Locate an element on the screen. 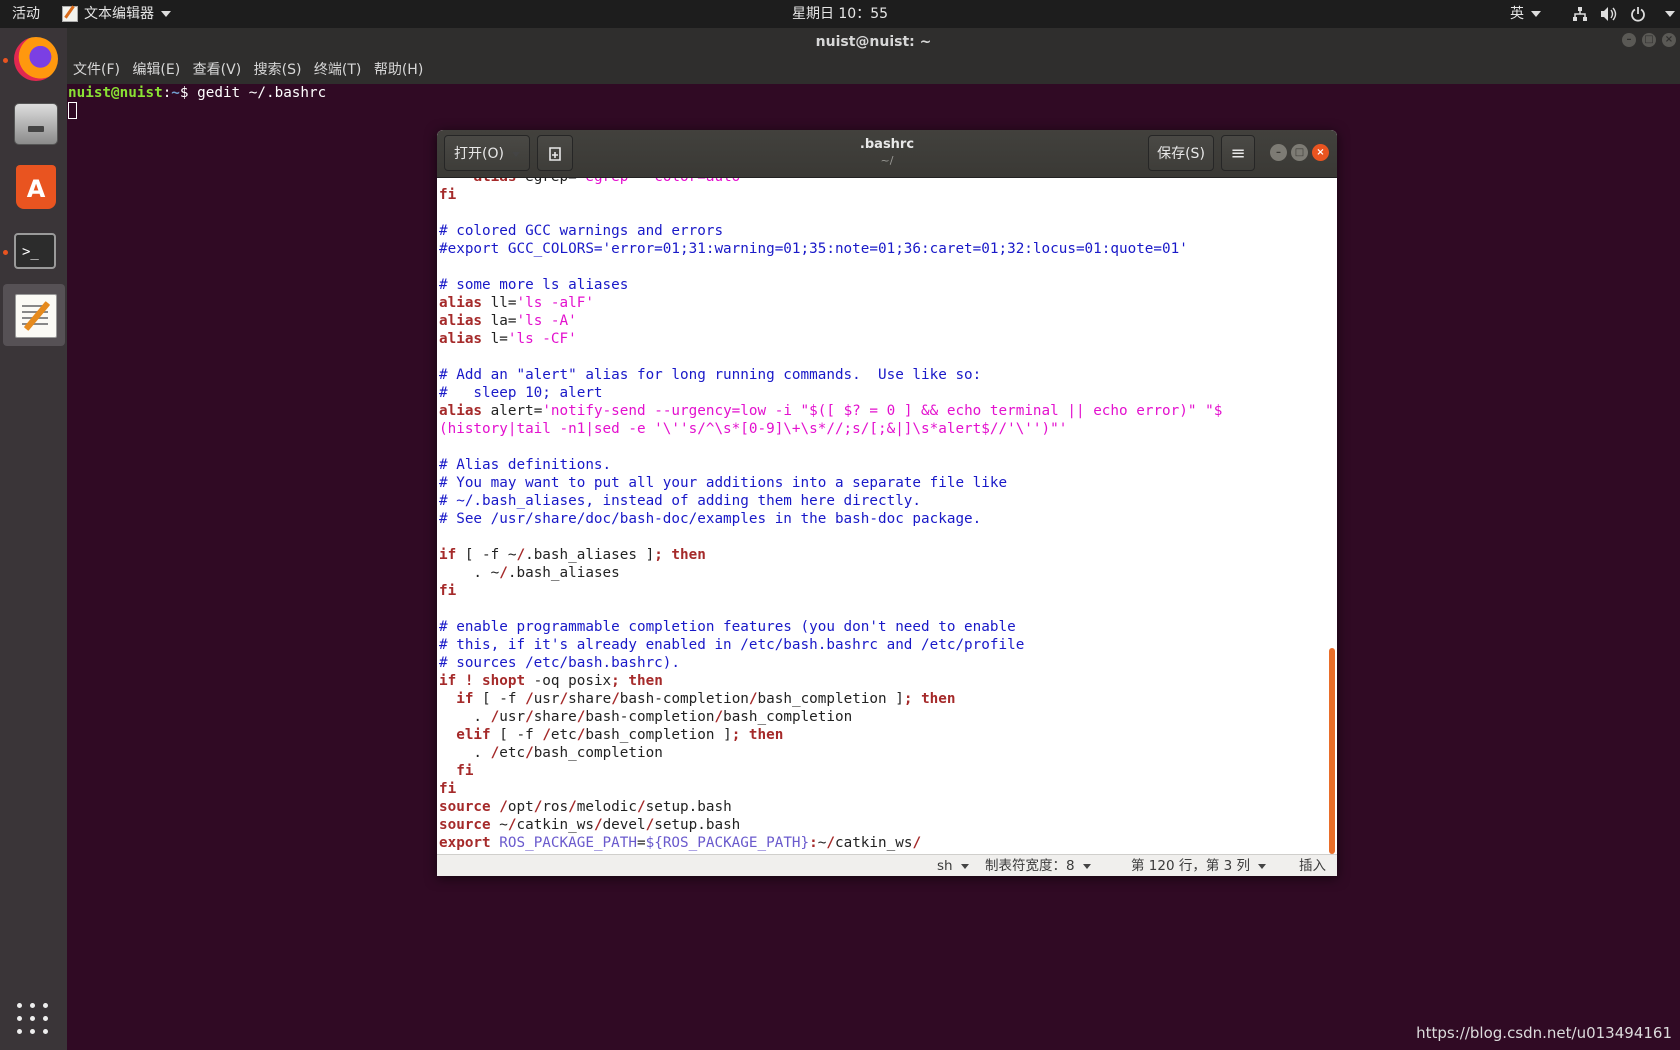  dock-files is located at coordinates (34, 123).